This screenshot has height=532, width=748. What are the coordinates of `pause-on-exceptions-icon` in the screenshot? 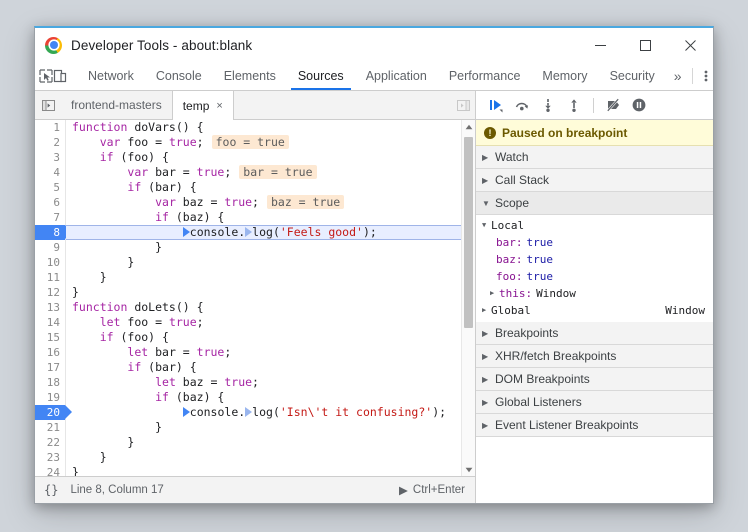 It's located at (639, 105).